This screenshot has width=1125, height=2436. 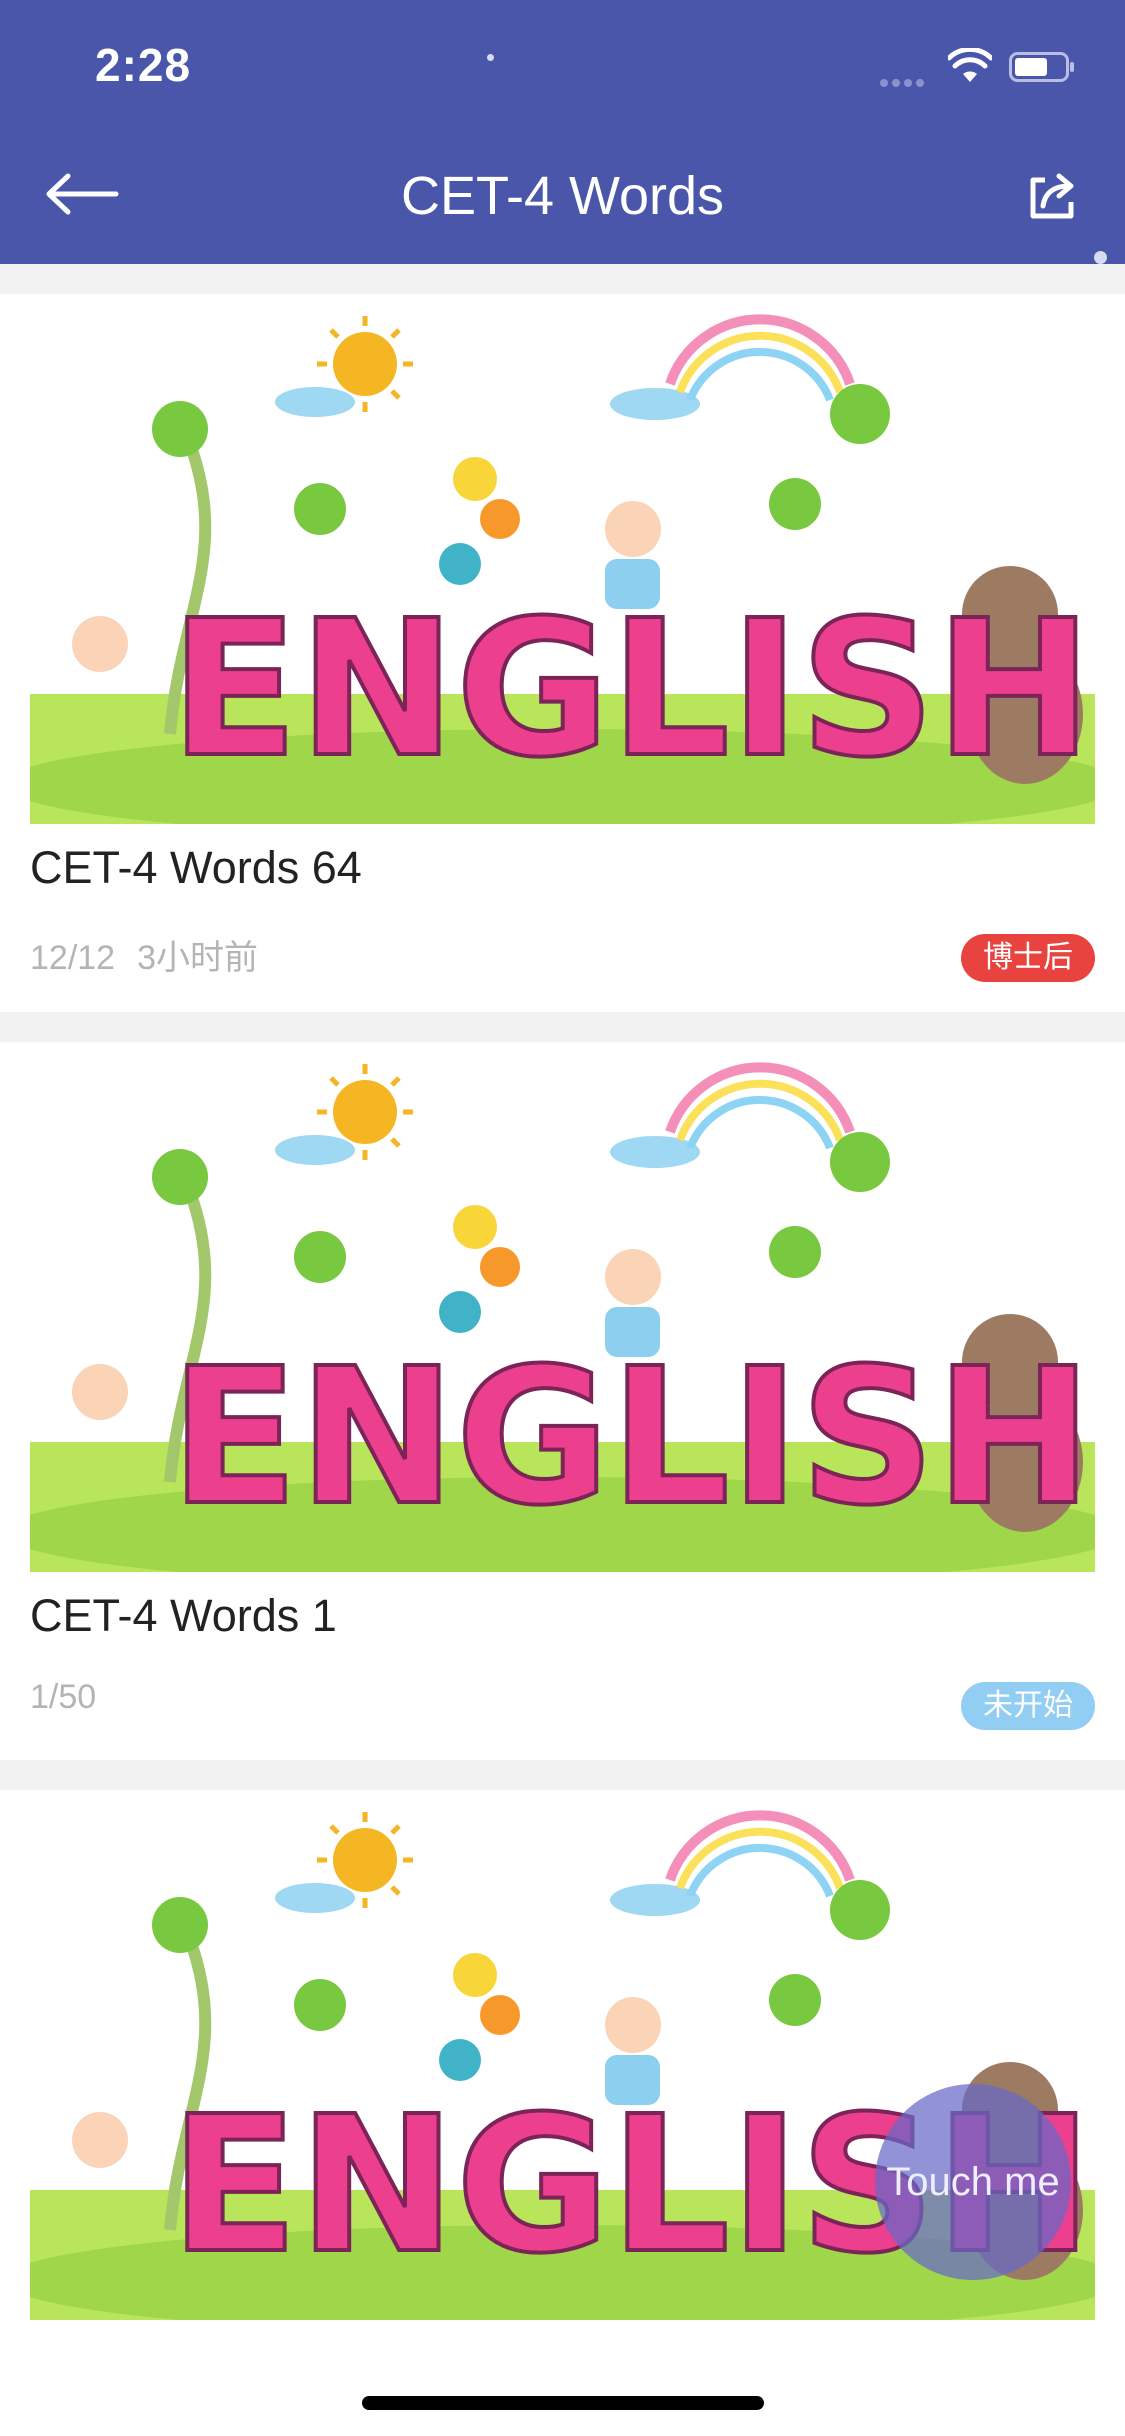 What do you see at coordinates (1028, 958) in the screenshot?
I see `status-badge: 博士后` at bounding box center [1028, 958].